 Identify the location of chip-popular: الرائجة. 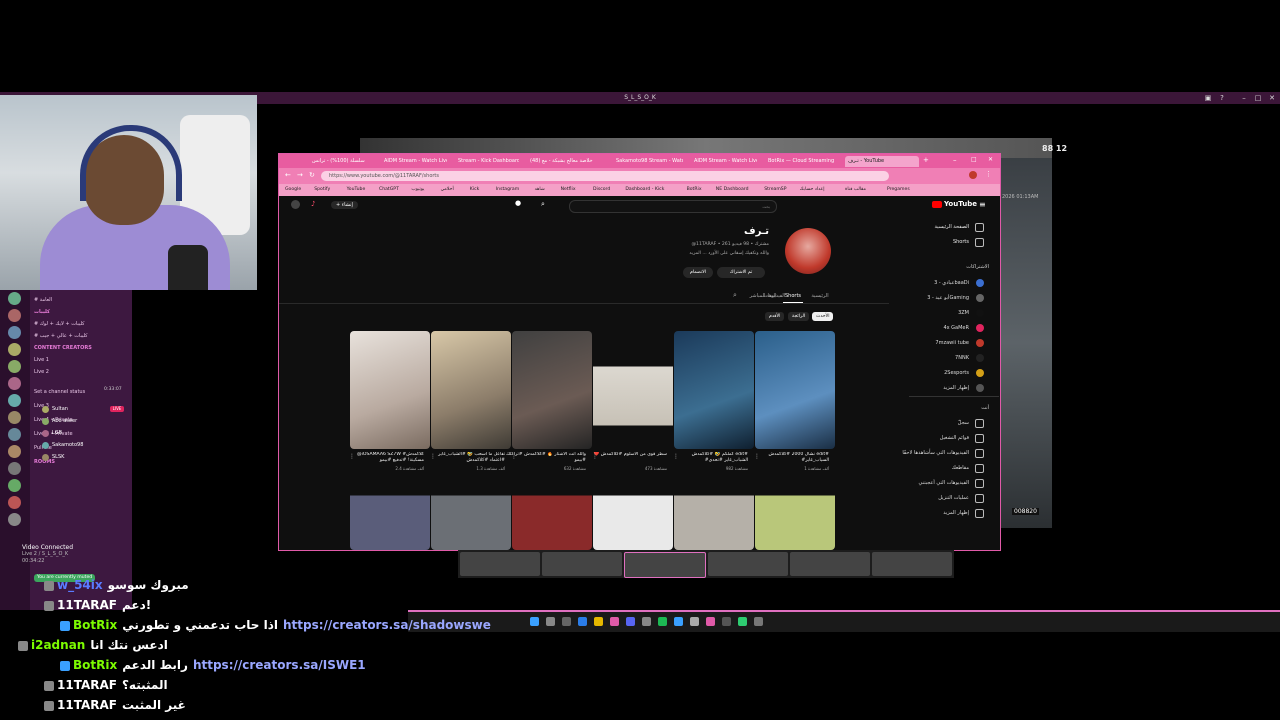
(799, 316).